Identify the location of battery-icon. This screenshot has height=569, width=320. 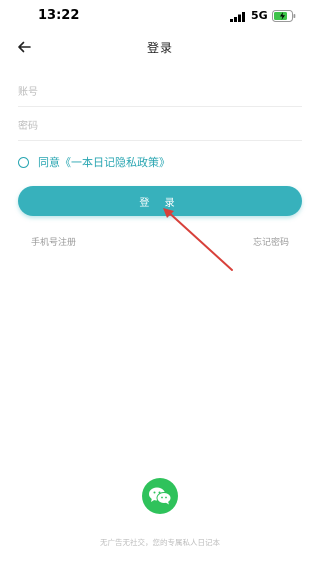
(284, 16).